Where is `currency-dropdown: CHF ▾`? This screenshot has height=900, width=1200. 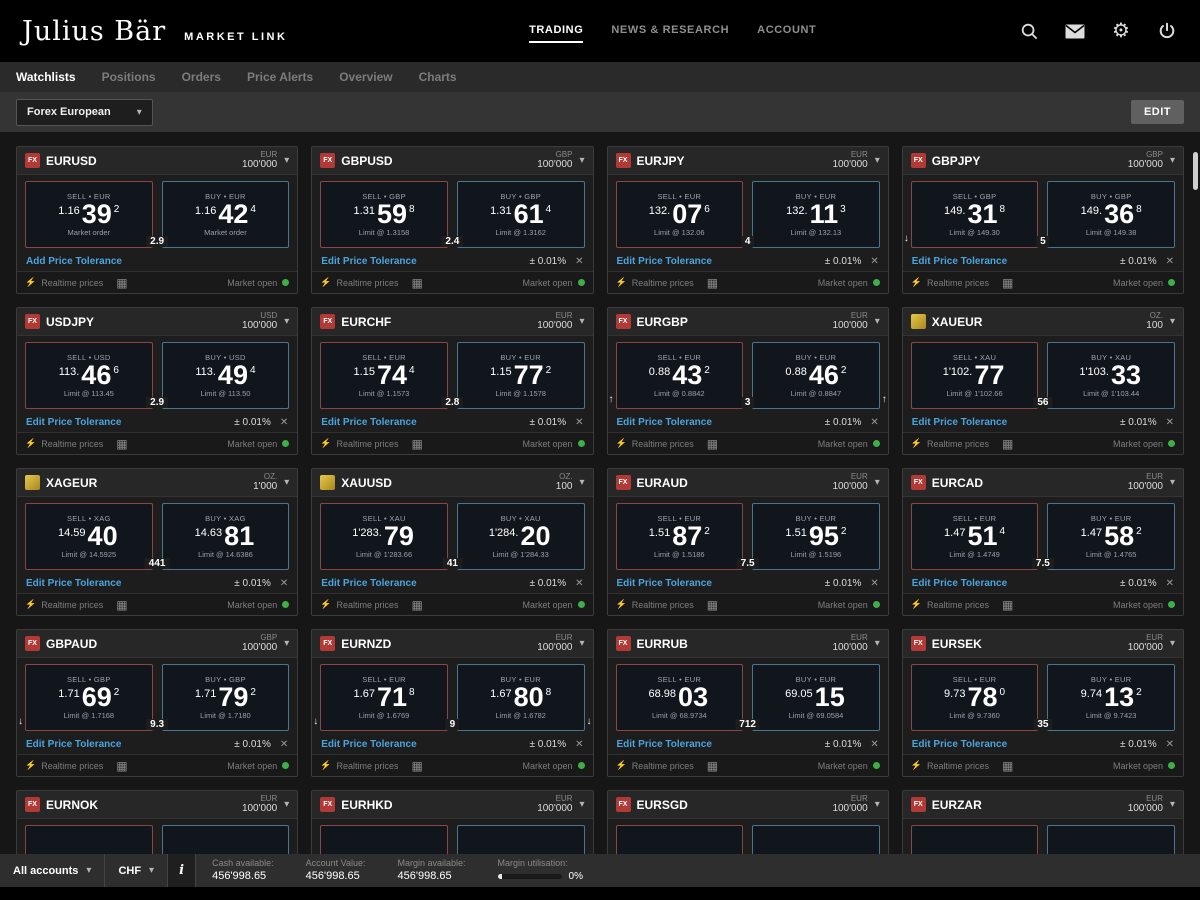
currency-dropdown: CHF ▾ is located at coordinates (137, 870).